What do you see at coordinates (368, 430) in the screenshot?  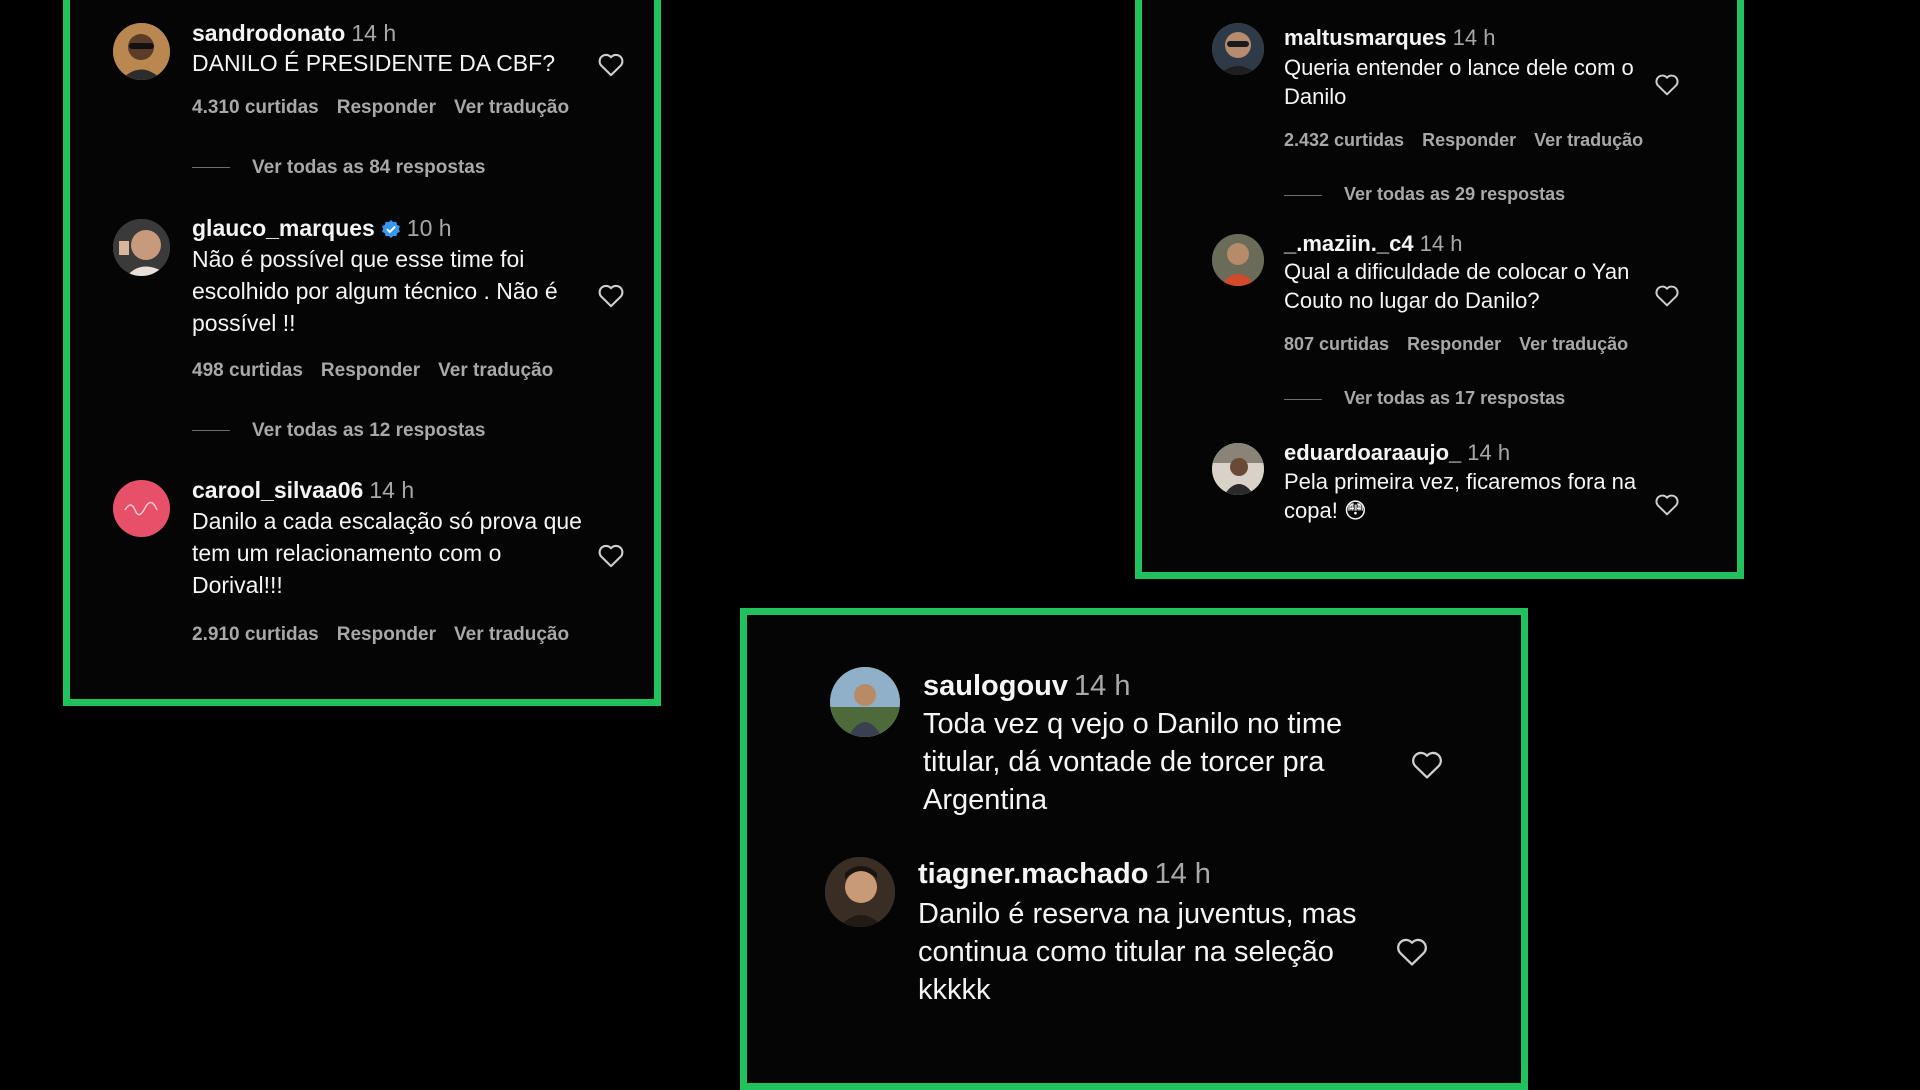 I see `view-replies-label: Ver todas as 12 respostas` at bounding box center [368, 430].